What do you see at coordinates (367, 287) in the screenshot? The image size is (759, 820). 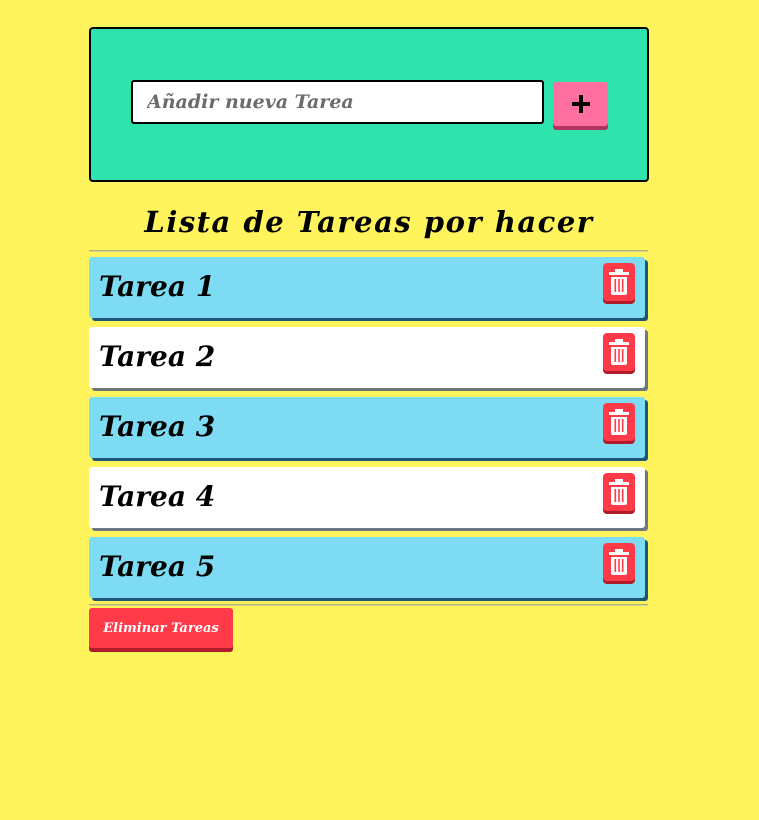 I see `task-item: Tarea 1` at bounding box center [367, 287].